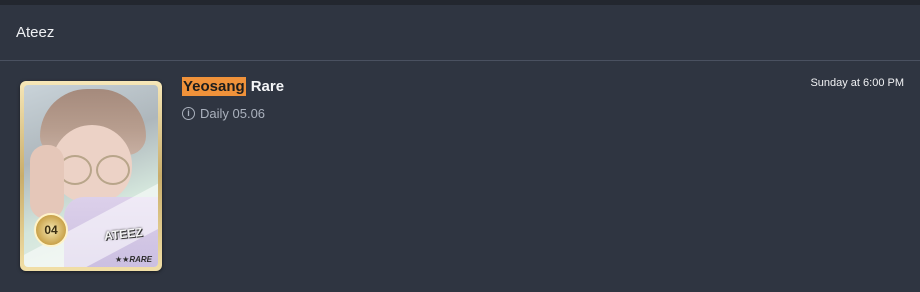 This screenshot has width=920, height=292. Describe the element at coordinates (113, 170) in the screenshot. I see `photo-glasses-right` at that location.